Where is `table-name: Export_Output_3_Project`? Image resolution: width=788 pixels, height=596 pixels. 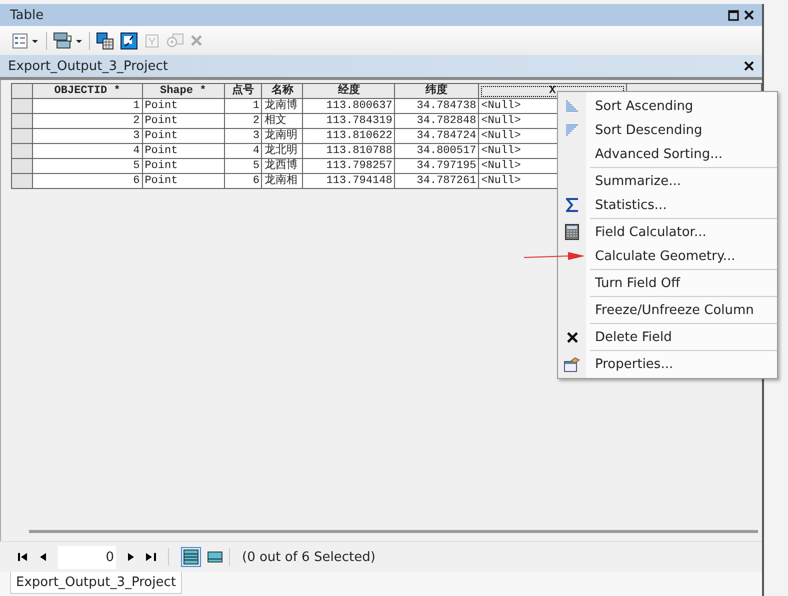 table-name: Export_Output_3_Project is located at coordinates (88, 66).